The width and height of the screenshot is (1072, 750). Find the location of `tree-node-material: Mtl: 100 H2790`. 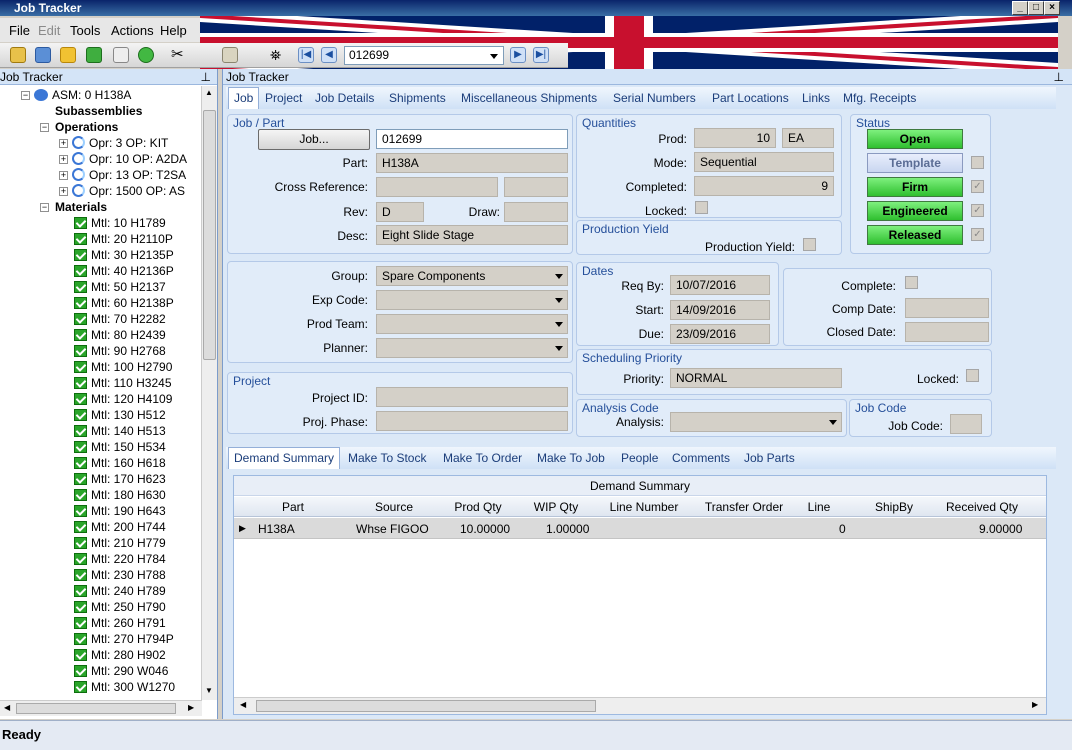

tree-node-material: Mtl: 100 H2790 is located at coordinates (123, 367).